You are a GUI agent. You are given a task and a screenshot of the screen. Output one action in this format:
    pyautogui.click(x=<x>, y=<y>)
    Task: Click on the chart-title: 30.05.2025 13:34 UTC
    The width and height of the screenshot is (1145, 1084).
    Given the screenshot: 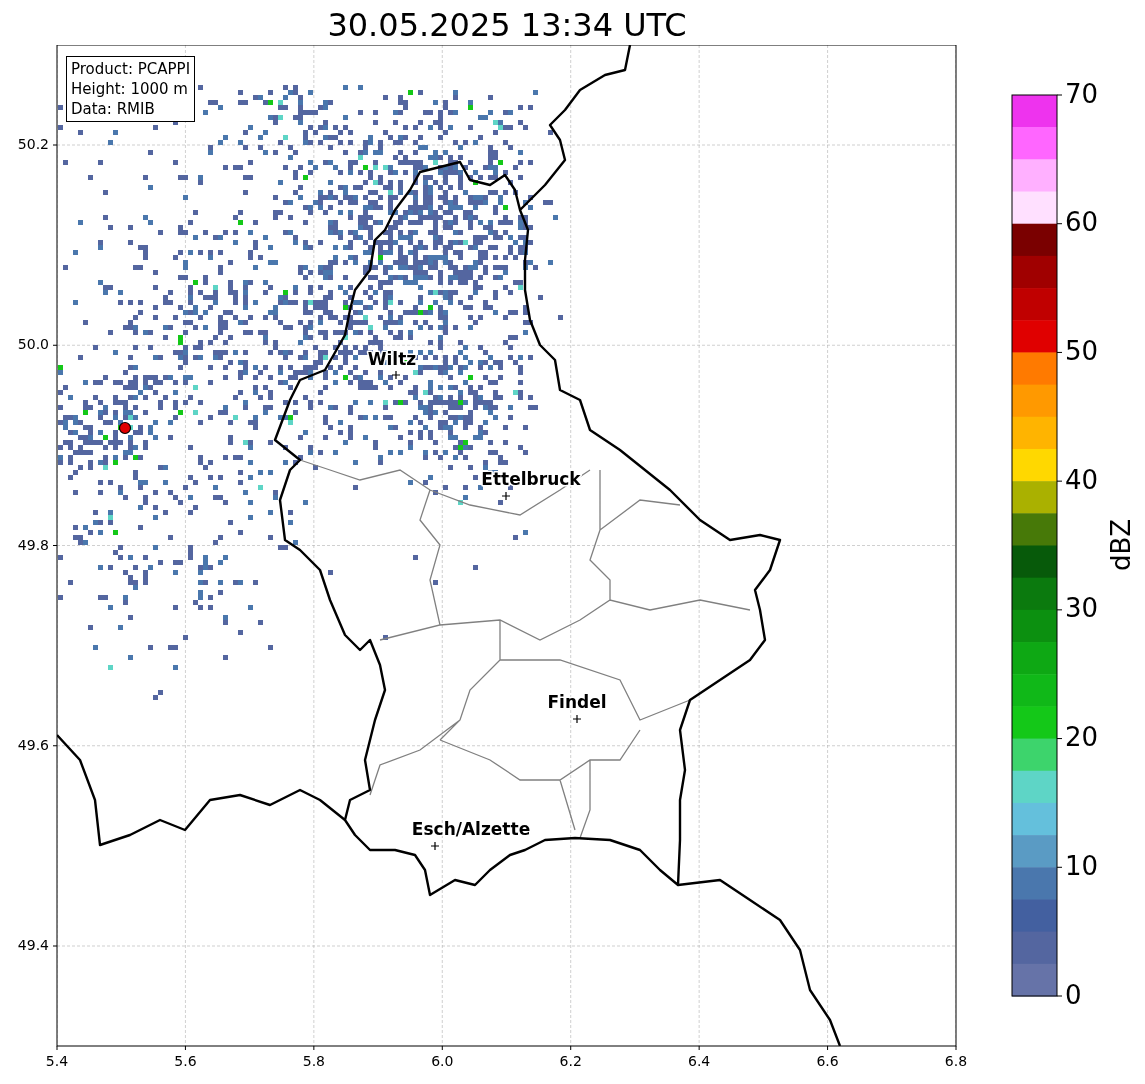 What is the action you would take?
    pyautogui.click(x=507, y=25)
    